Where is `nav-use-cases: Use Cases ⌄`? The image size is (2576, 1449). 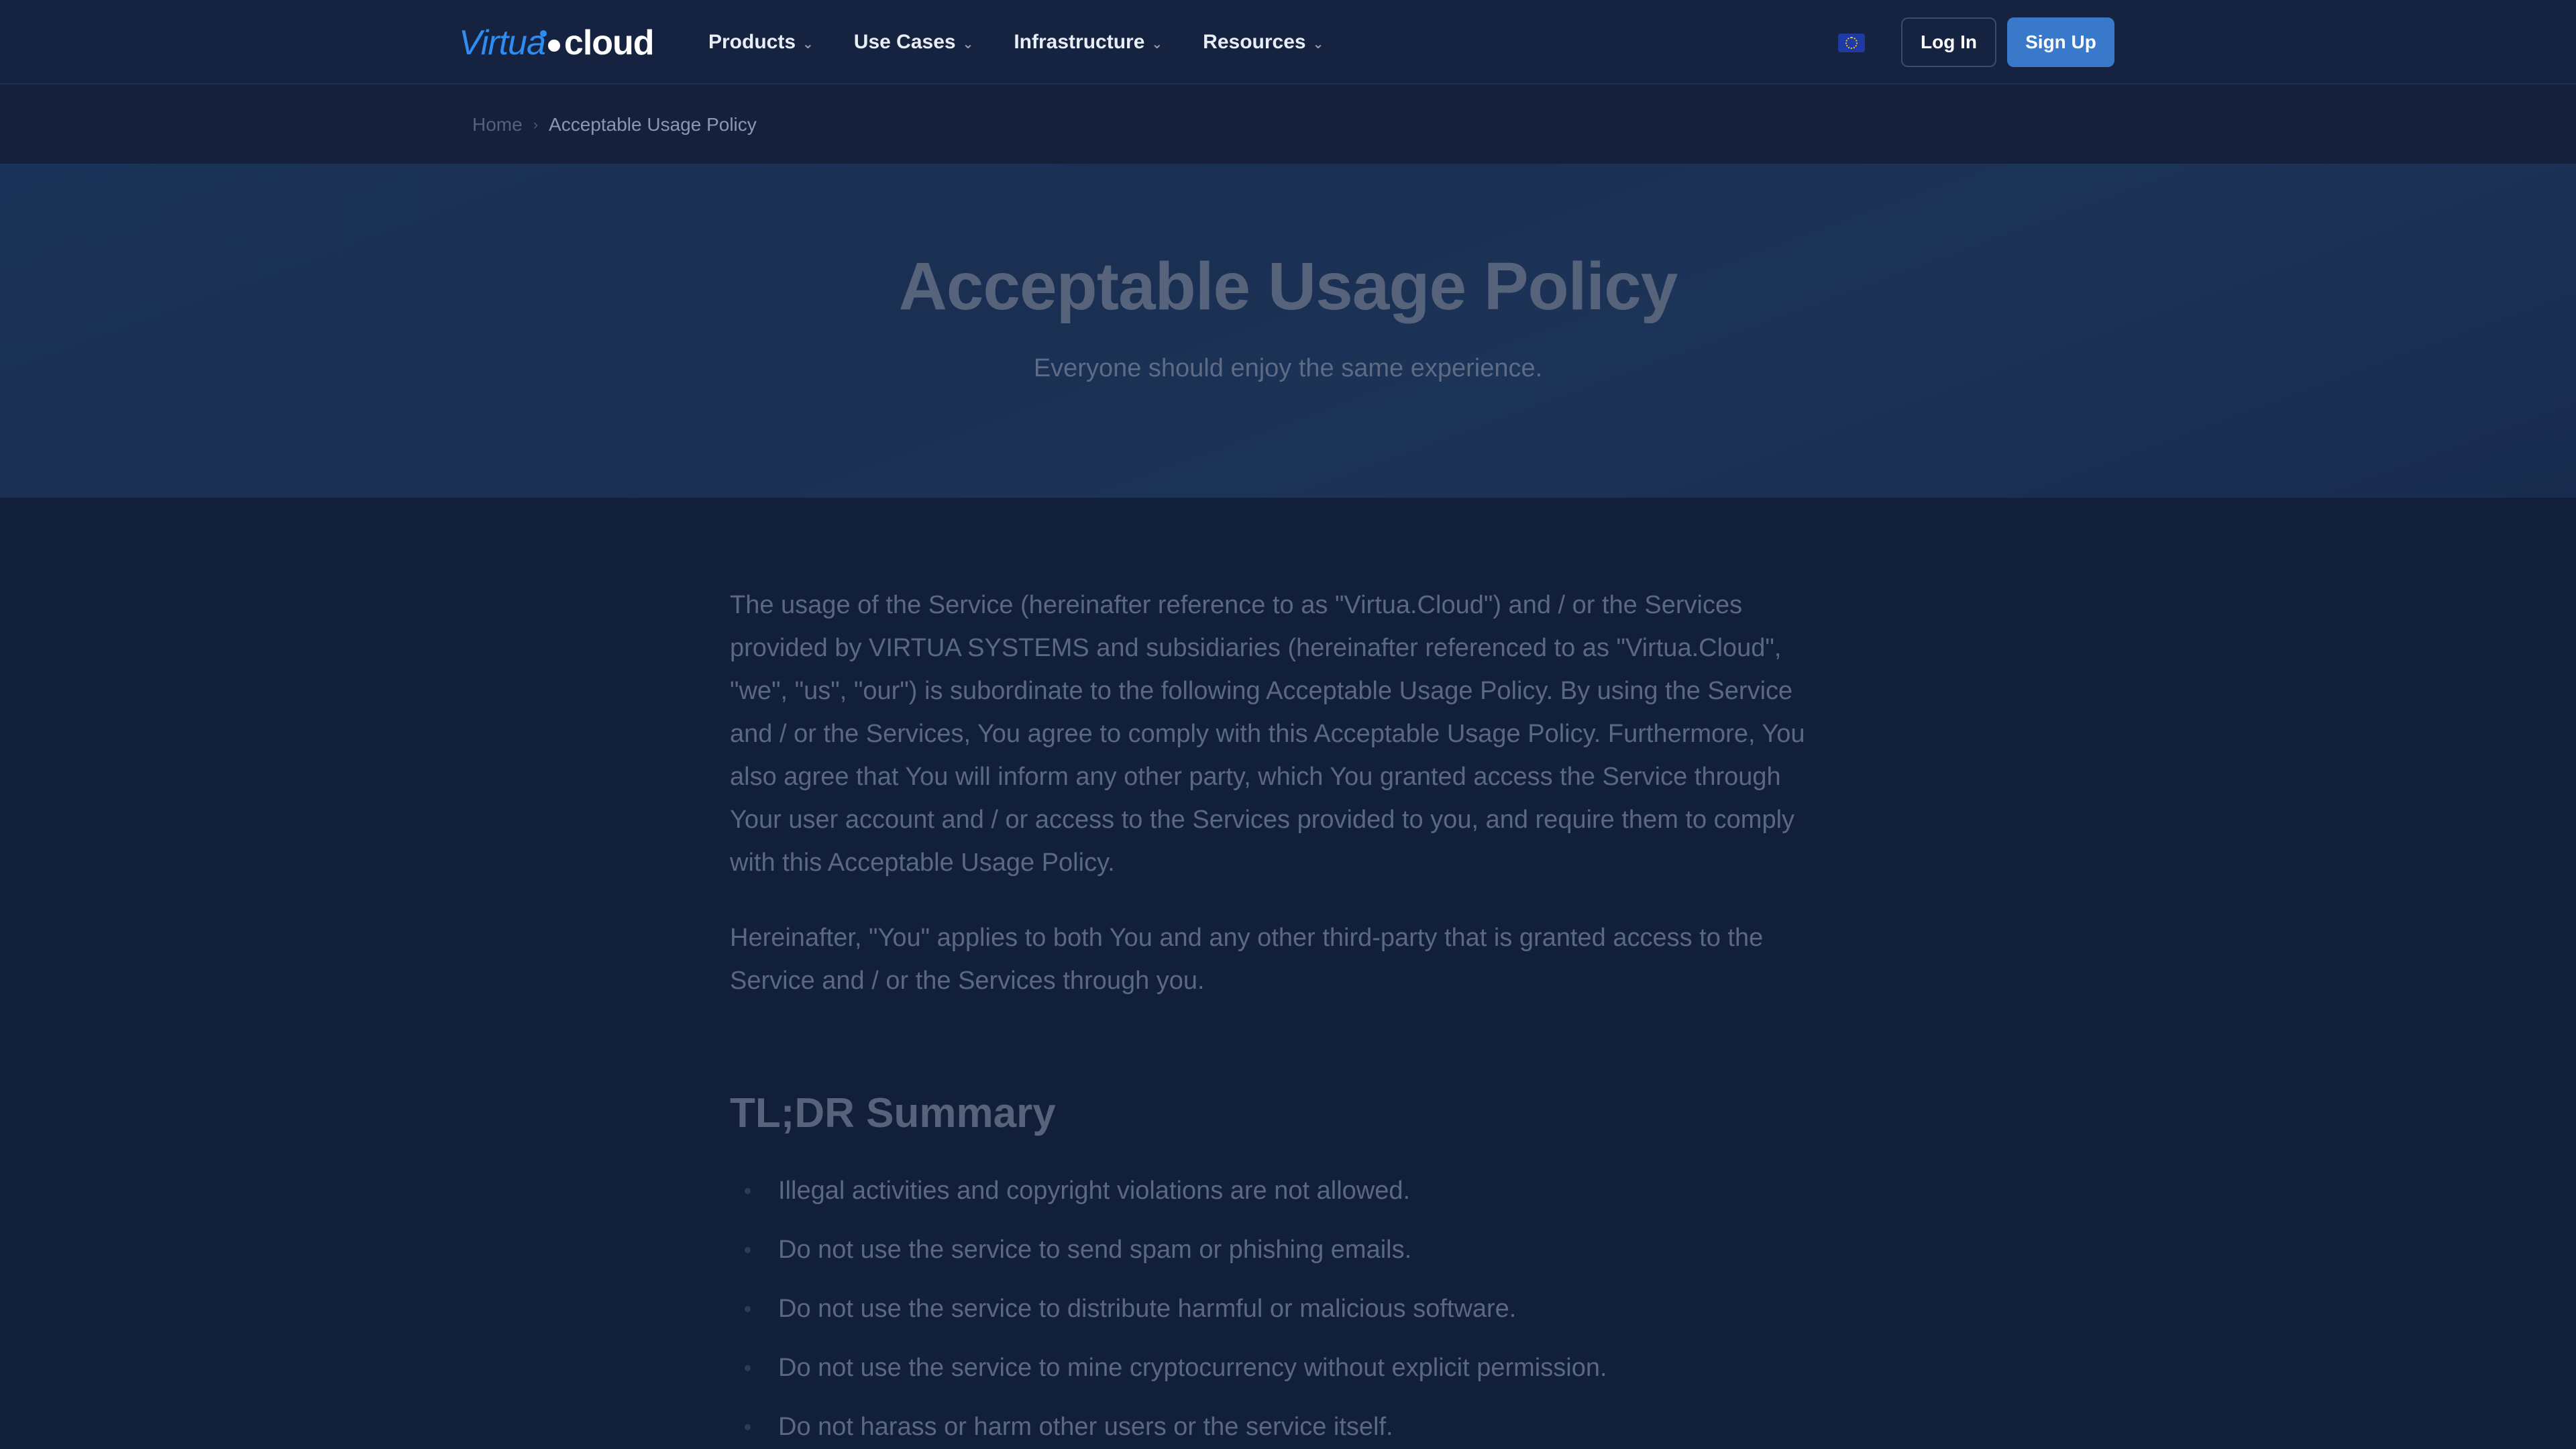 nav-use-cases: Use Cases ⌄ is located at coordinates (914, 42).